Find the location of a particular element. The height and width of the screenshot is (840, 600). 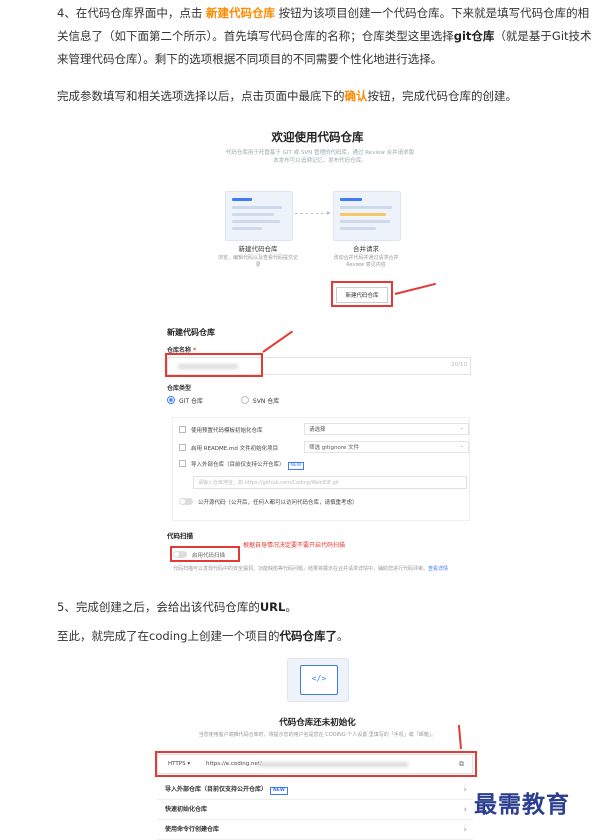

type-label: 仓库类型 is located at coordinates (179, 388).